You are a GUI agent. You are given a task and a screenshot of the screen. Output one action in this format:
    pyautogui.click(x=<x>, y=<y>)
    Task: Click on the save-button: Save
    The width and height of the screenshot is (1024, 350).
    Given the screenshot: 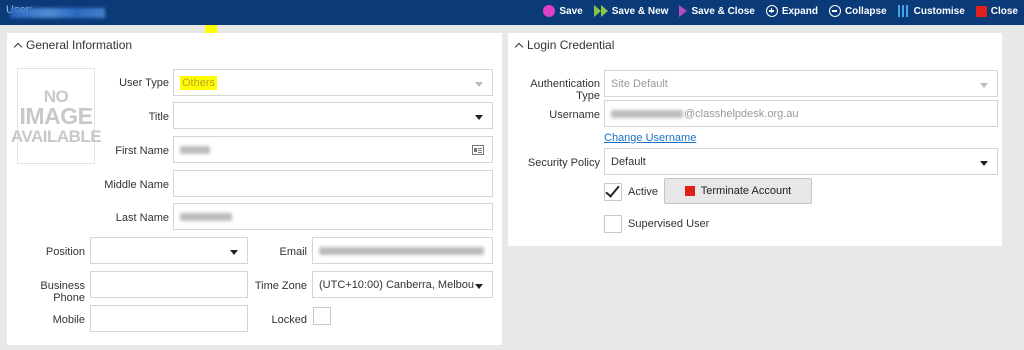 What is the action you would take?
    pyautogui.click(x=563, y=11)
    